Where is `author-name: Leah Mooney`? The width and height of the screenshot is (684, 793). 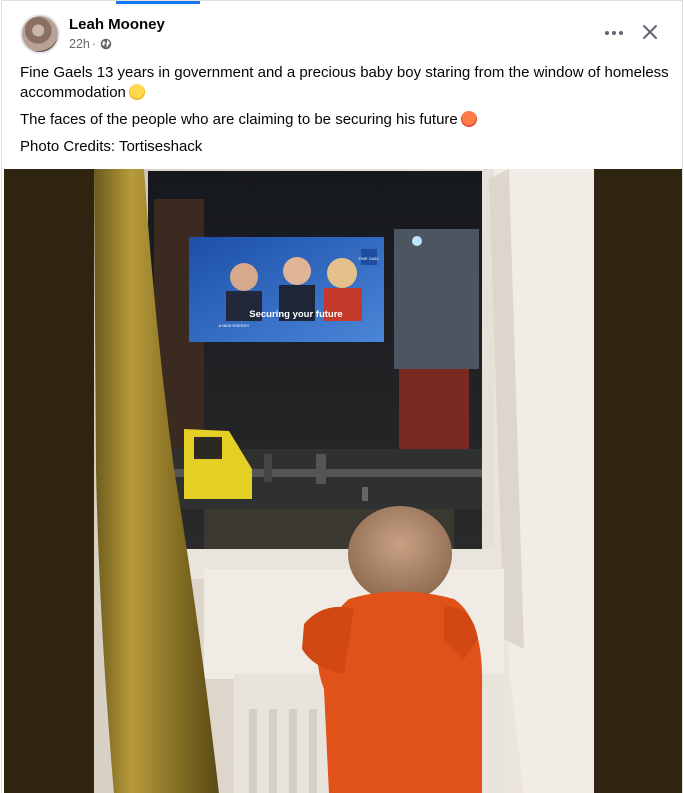 author-name: Leah Mooney is located at coordinates (117, 24).